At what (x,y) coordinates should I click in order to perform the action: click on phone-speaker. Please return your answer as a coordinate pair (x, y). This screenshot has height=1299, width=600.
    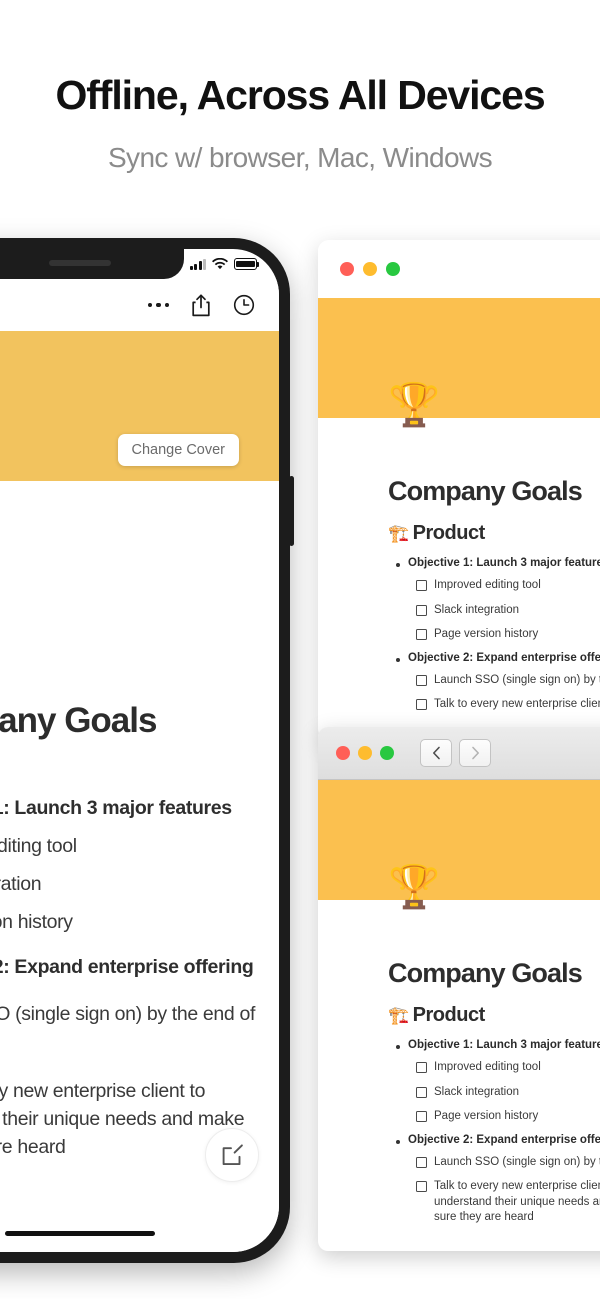
    Looking at the image, I should click on (80, 263).